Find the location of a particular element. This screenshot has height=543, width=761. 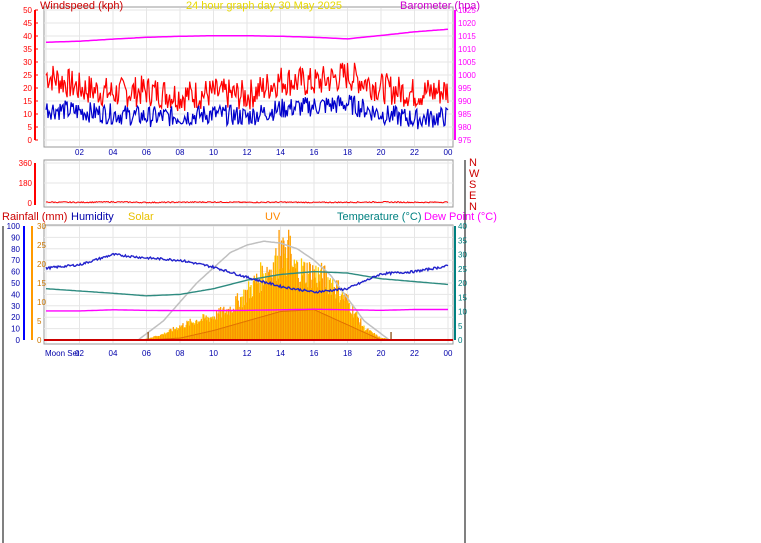

wind-x-tick-label: 20 is located at coordinates (381, 152).